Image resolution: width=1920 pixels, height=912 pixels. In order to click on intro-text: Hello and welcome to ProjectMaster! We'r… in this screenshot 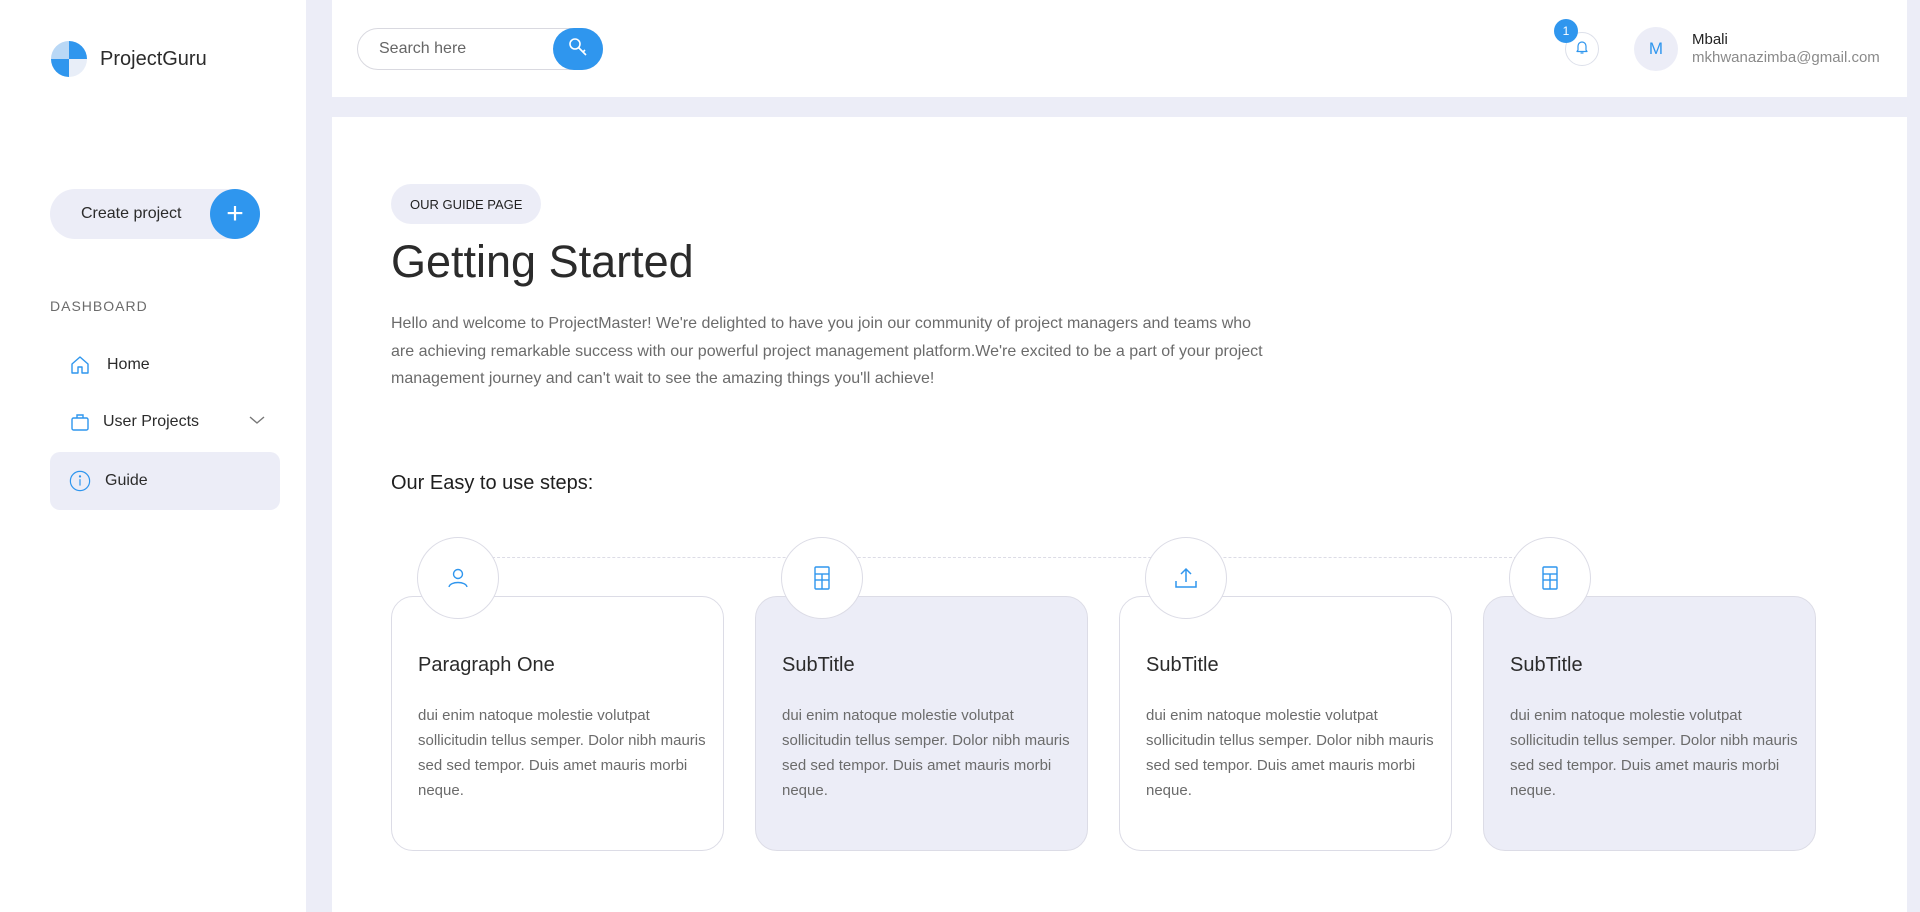, I will do `click(827, 351)`.